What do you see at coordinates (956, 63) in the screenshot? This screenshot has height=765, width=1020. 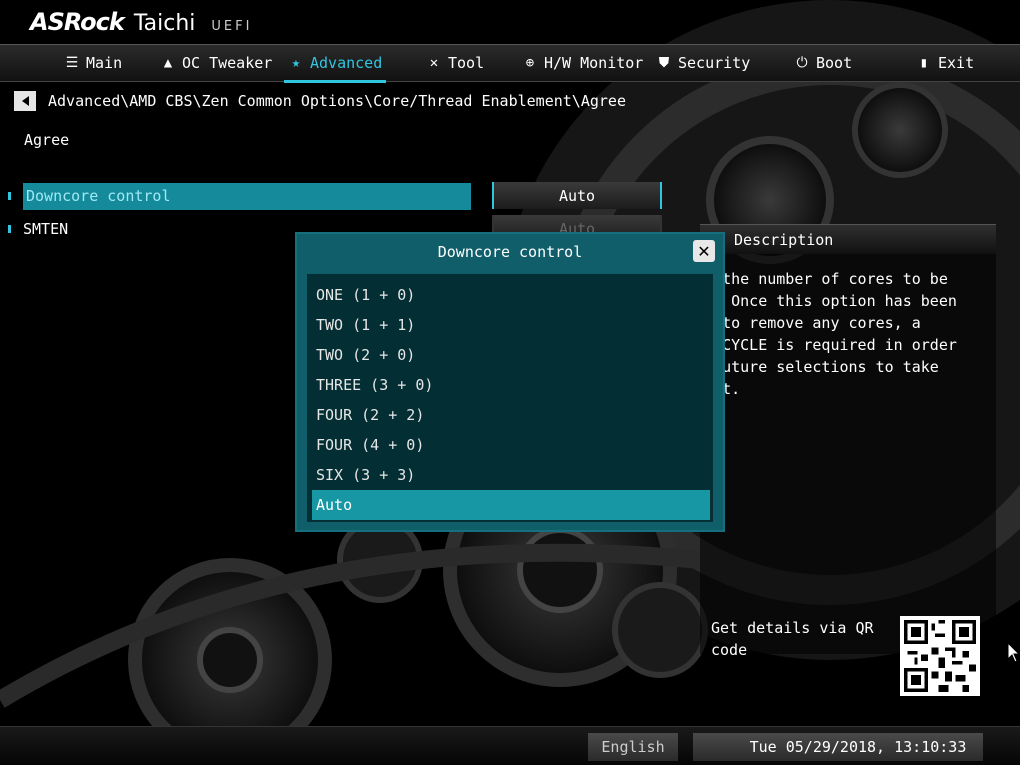 I see `menu-label: Exit` at bounding box center [956, 63].